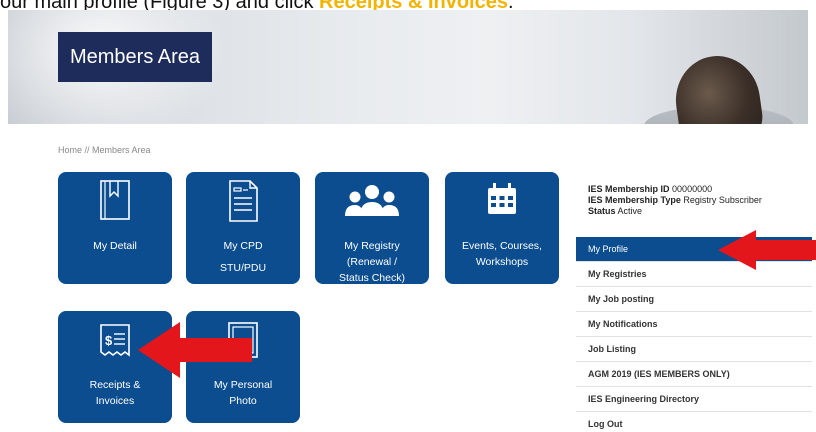  I want to click on tile-my-detail: My Detail, so click(115, 228).